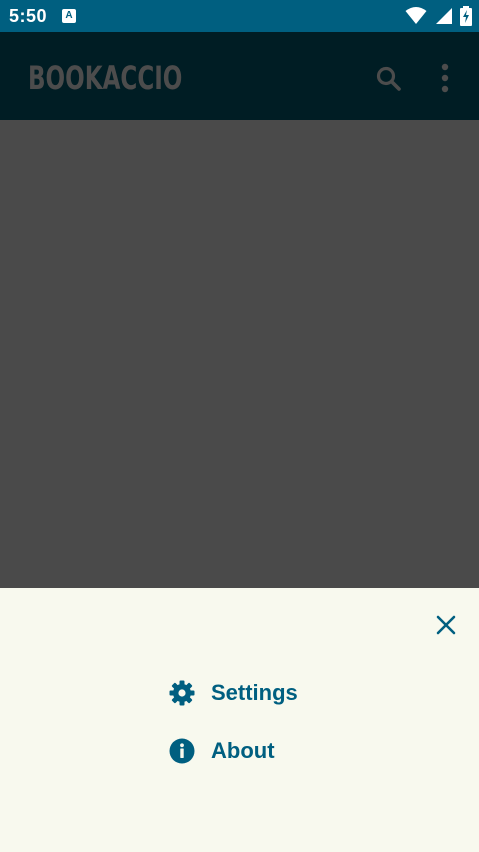  Describe the element at coordinates (182, 751) in the screenshot. I see `info-icon` at that location.